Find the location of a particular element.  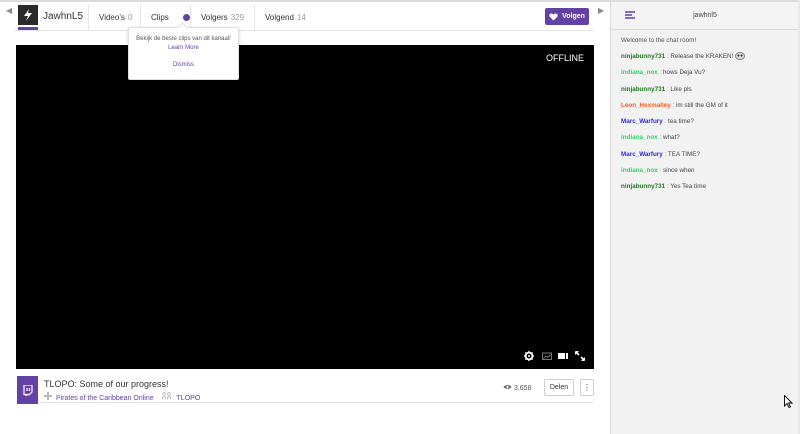

chat-header: jawhnl5 is located at coordinates (705, 16).